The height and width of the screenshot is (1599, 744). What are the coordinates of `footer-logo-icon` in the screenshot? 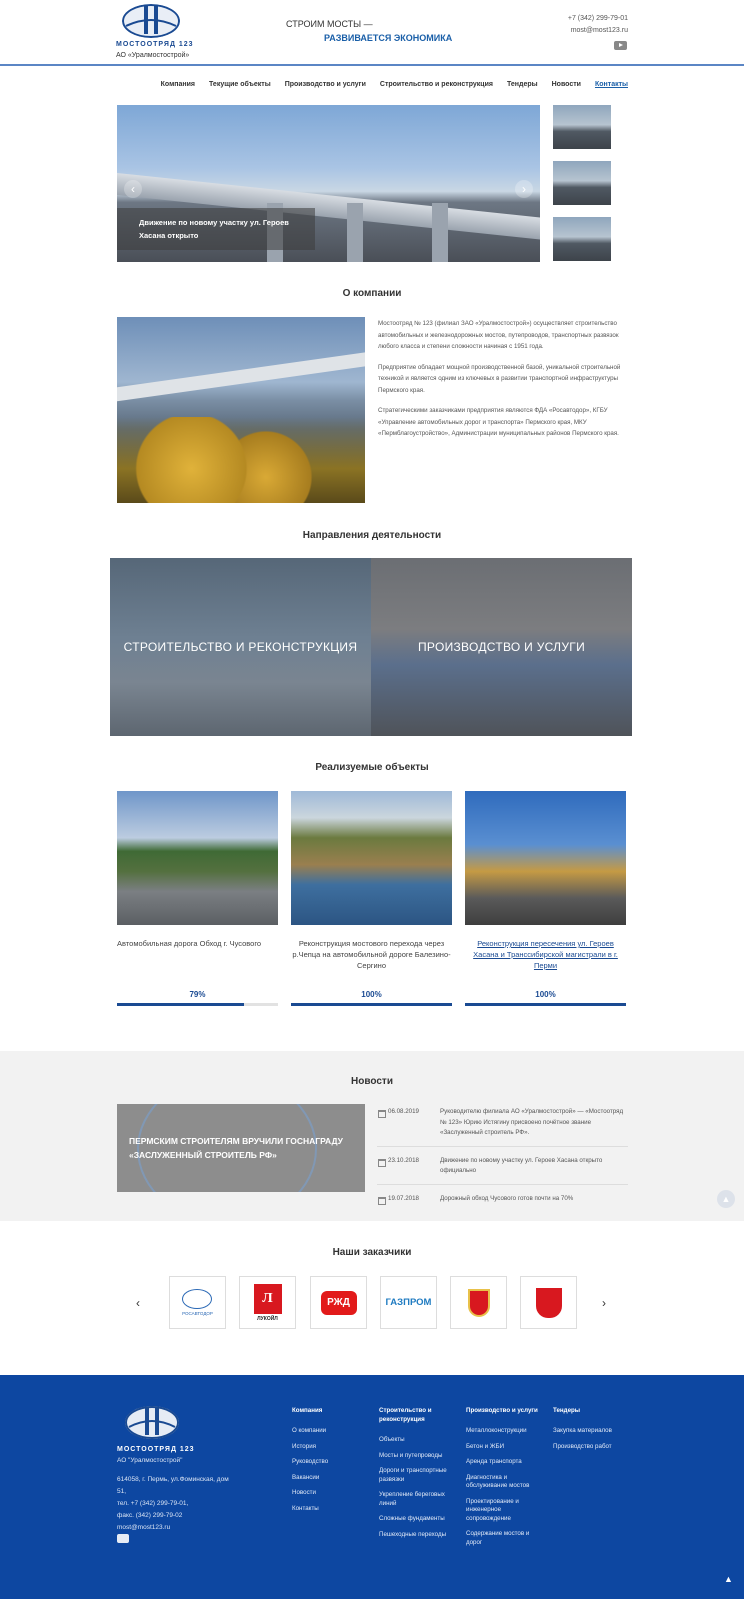 It's located at (152, 1422).